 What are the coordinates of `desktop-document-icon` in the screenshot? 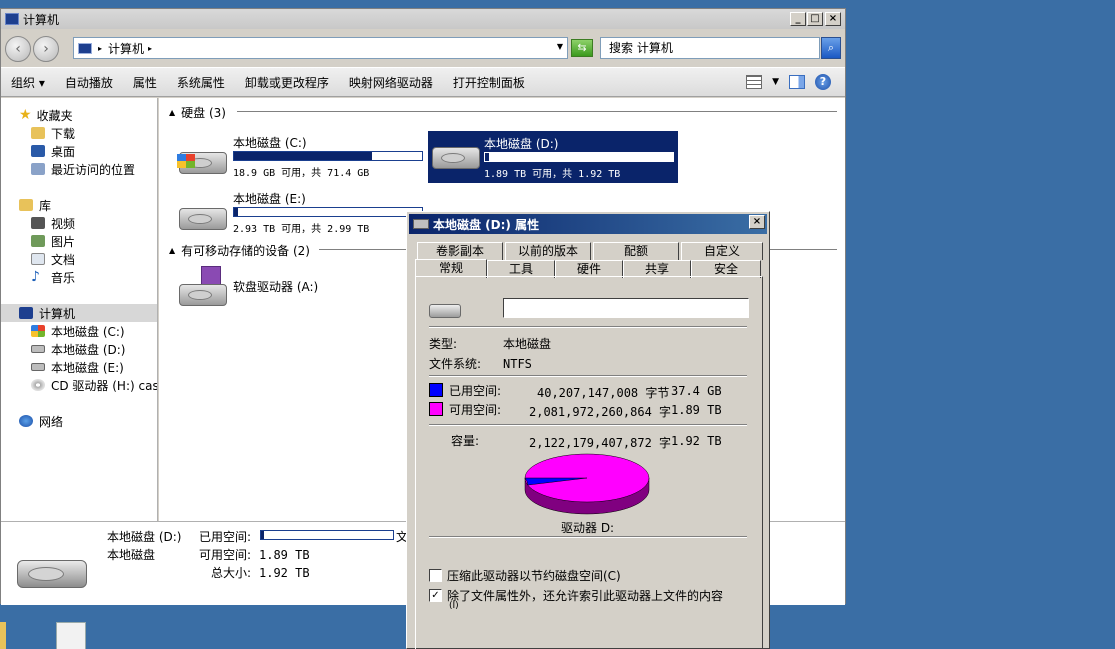 It's located at (71, 635).